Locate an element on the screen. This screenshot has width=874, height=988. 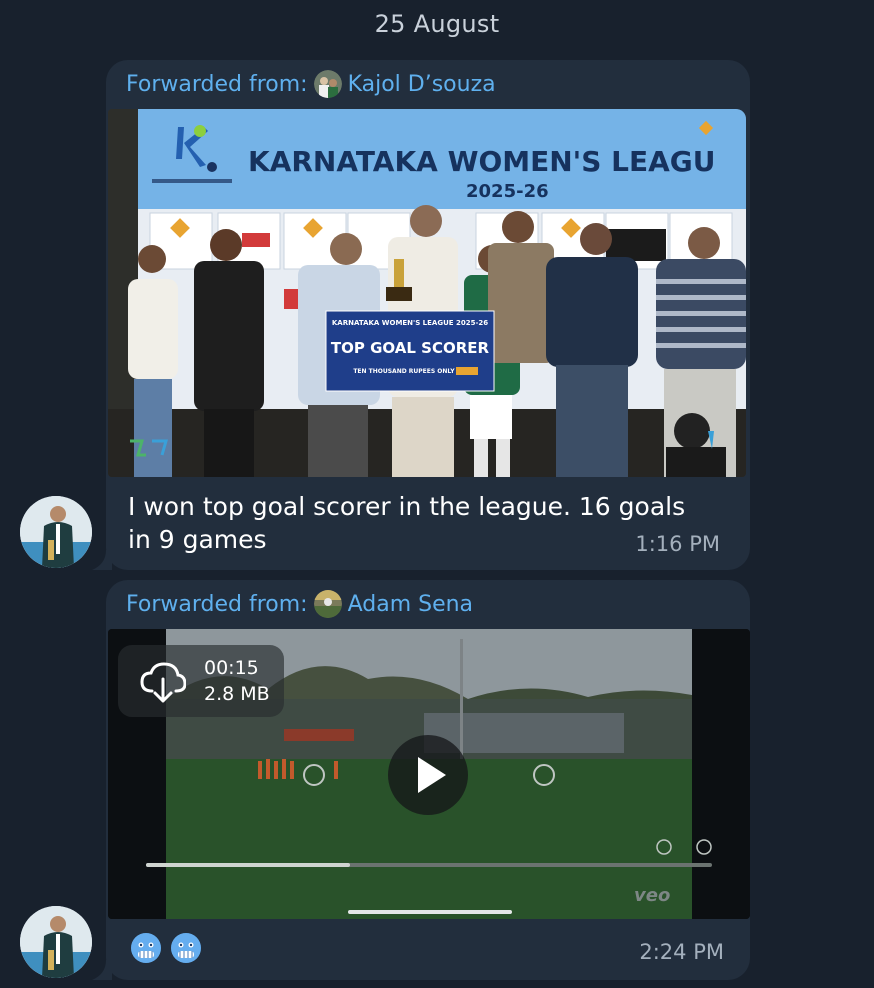
video-info: 00:15 2.8 MB is located at coordinates (201, 681).